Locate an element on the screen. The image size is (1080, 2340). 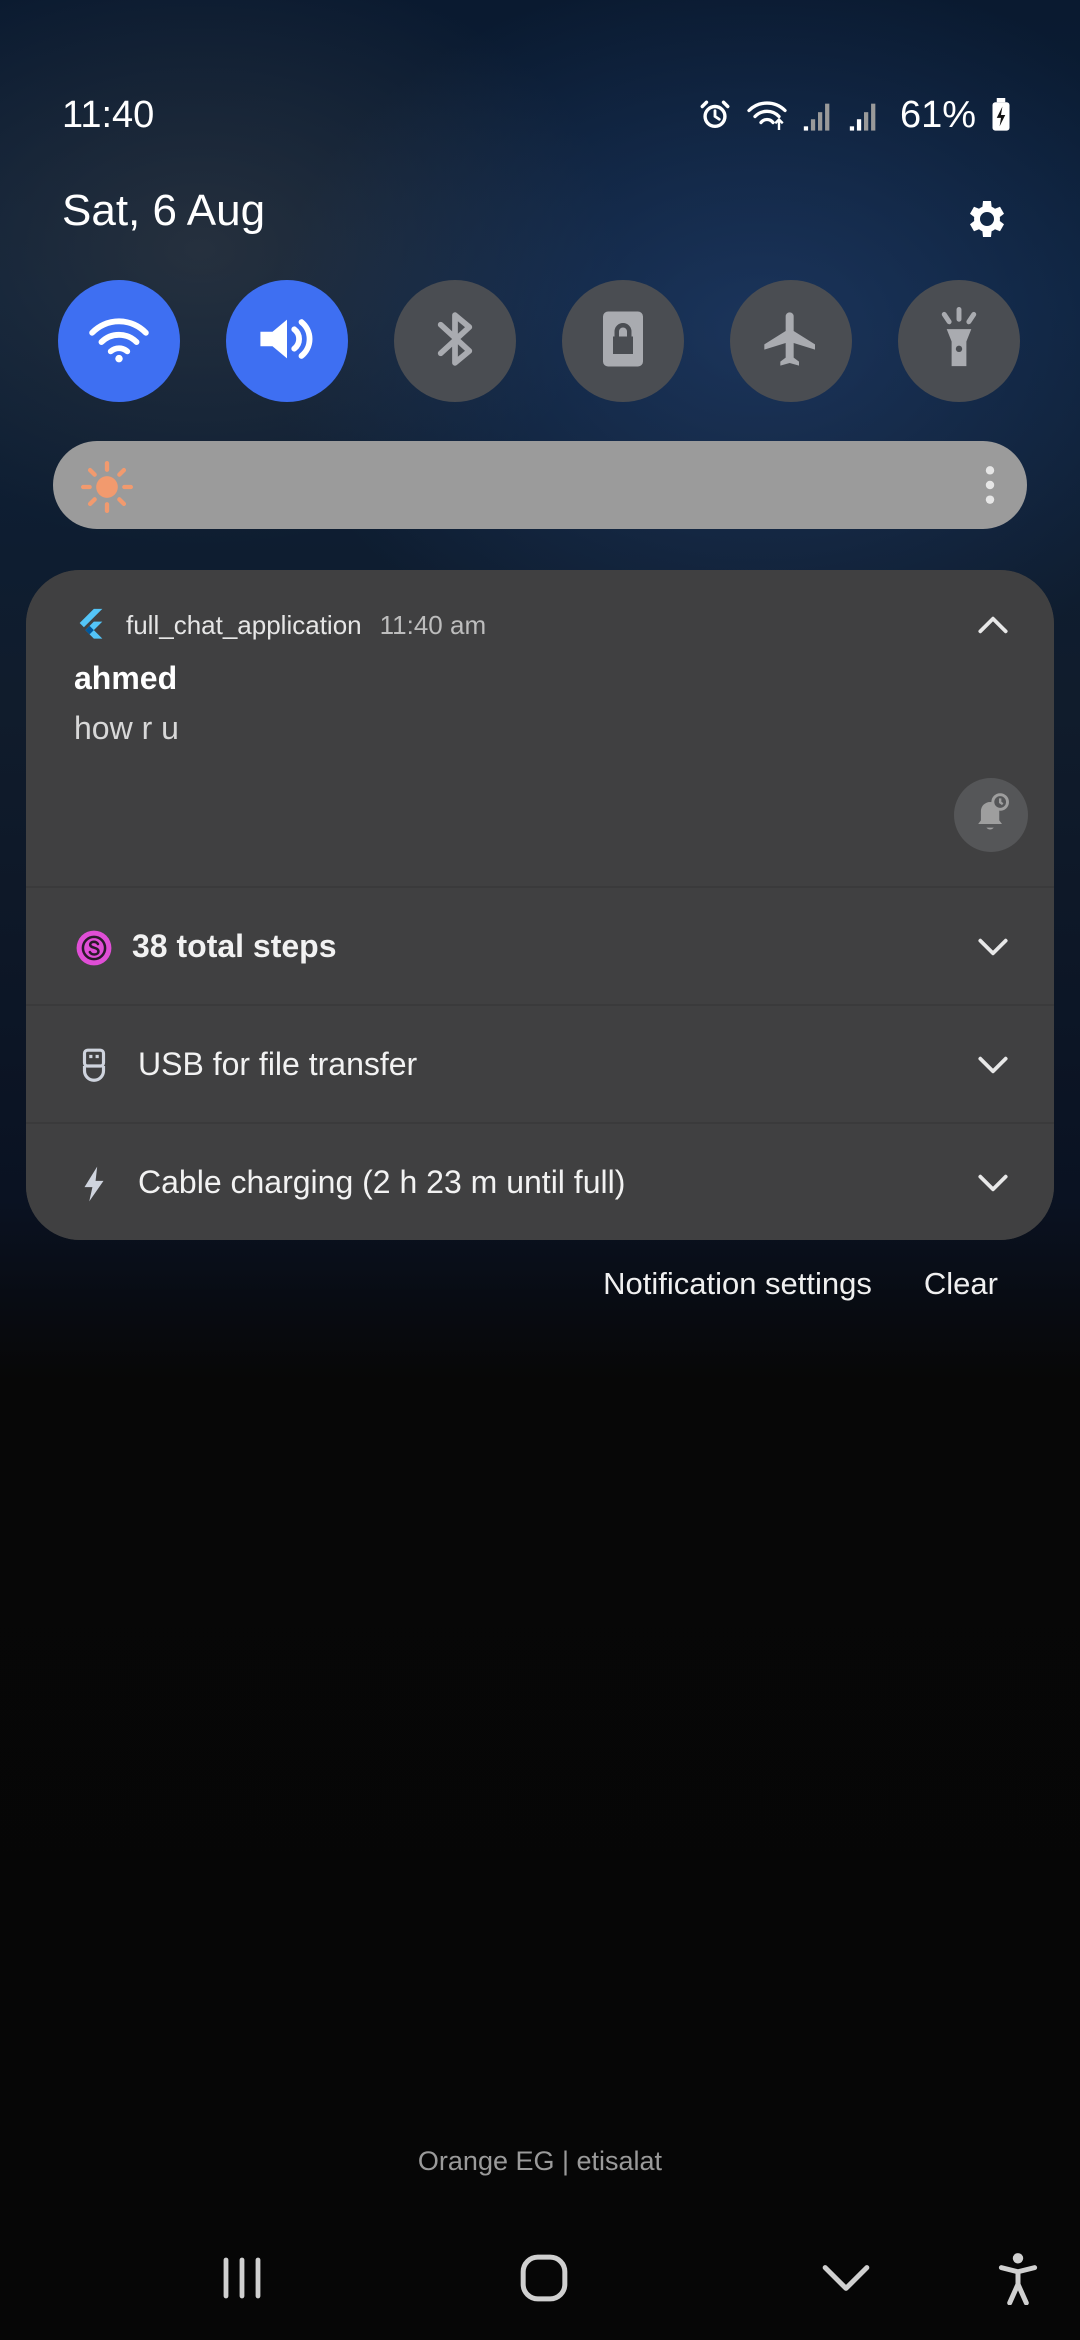
charging-notification: Cable charging (2 h 23 m until full) is located at coordinates (540, 1182).